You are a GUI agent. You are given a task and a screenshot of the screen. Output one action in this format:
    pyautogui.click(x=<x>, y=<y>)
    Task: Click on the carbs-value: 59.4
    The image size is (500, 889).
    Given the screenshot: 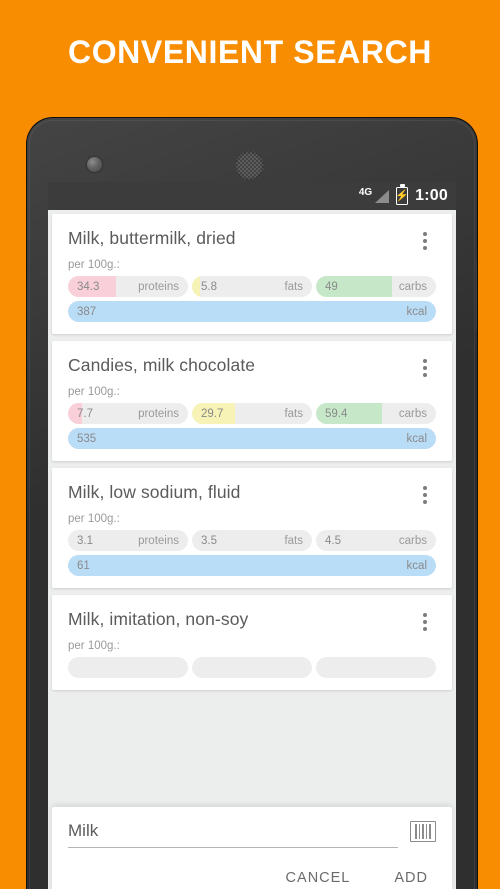 What is the action you would take?
    pyautogui.click(x=336, y=413)
    